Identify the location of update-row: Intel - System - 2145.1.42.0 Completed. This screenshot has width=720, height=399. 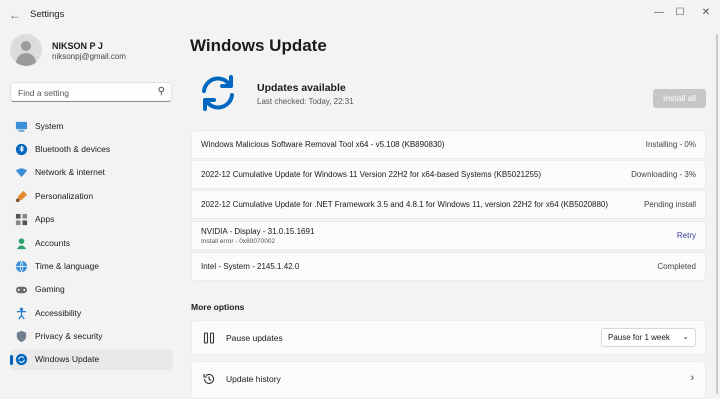
(448, 266).